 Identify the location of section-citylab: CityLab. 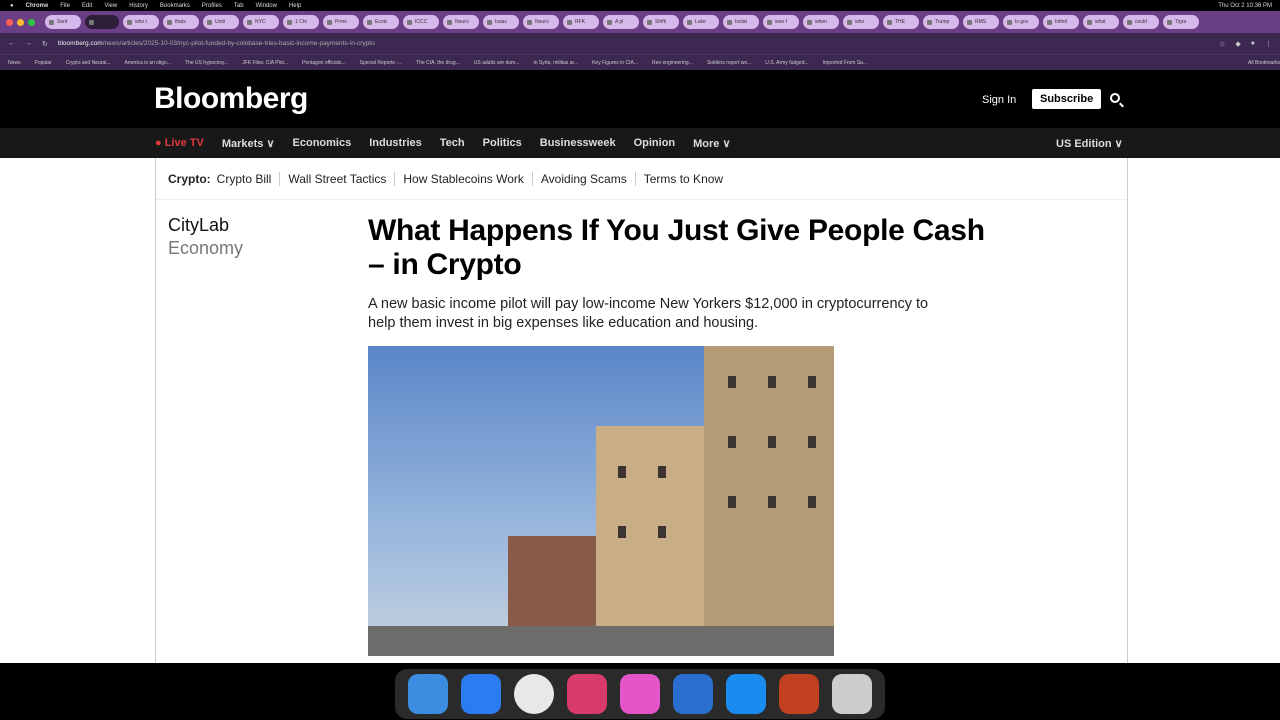
(205, 225).